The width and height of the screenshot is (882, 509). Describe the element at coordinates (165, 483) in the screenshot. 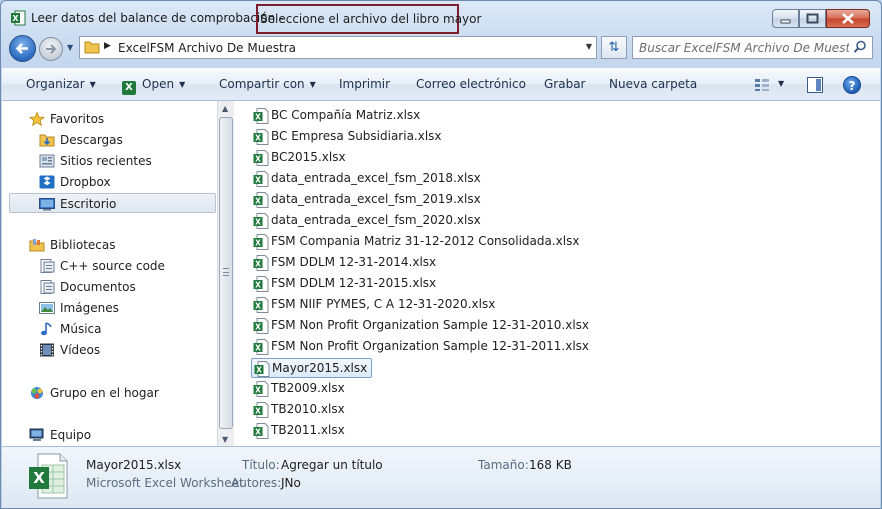

I see `detail-file-type: Microsoft Excel Worksheet` at that location.